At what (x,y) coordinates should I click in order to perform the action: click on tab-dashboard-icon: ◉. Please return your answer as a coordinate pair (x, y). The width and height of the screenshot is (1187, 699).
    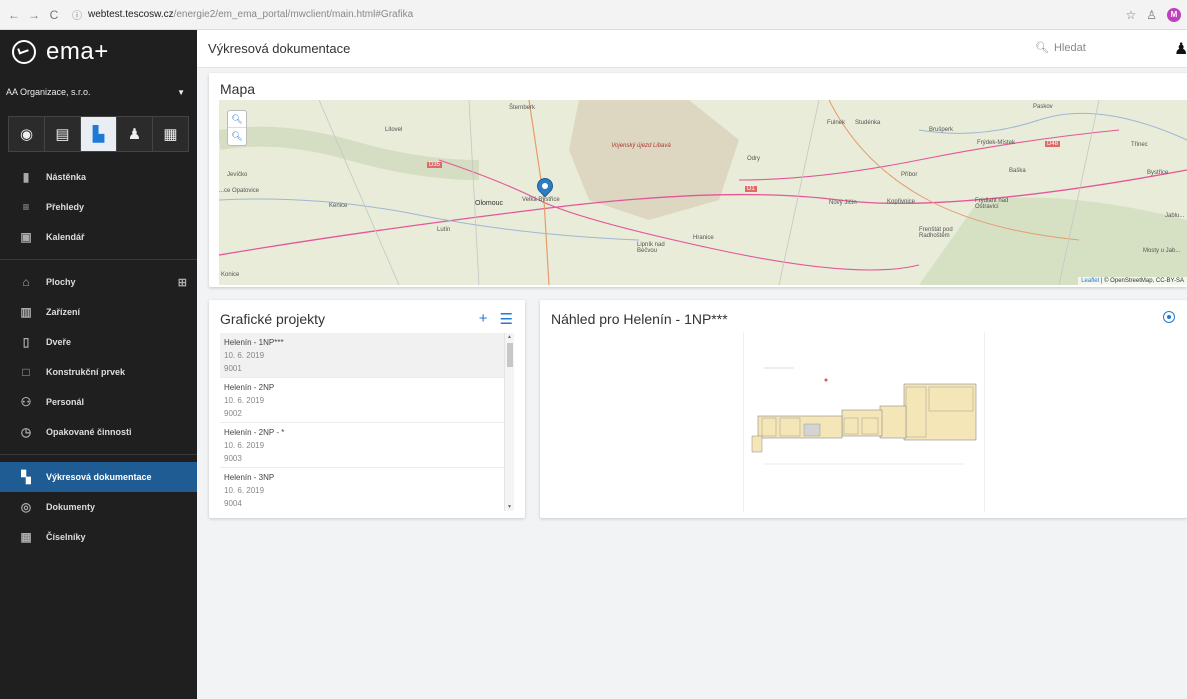
    Looking at the image, I should click on (27, 134).